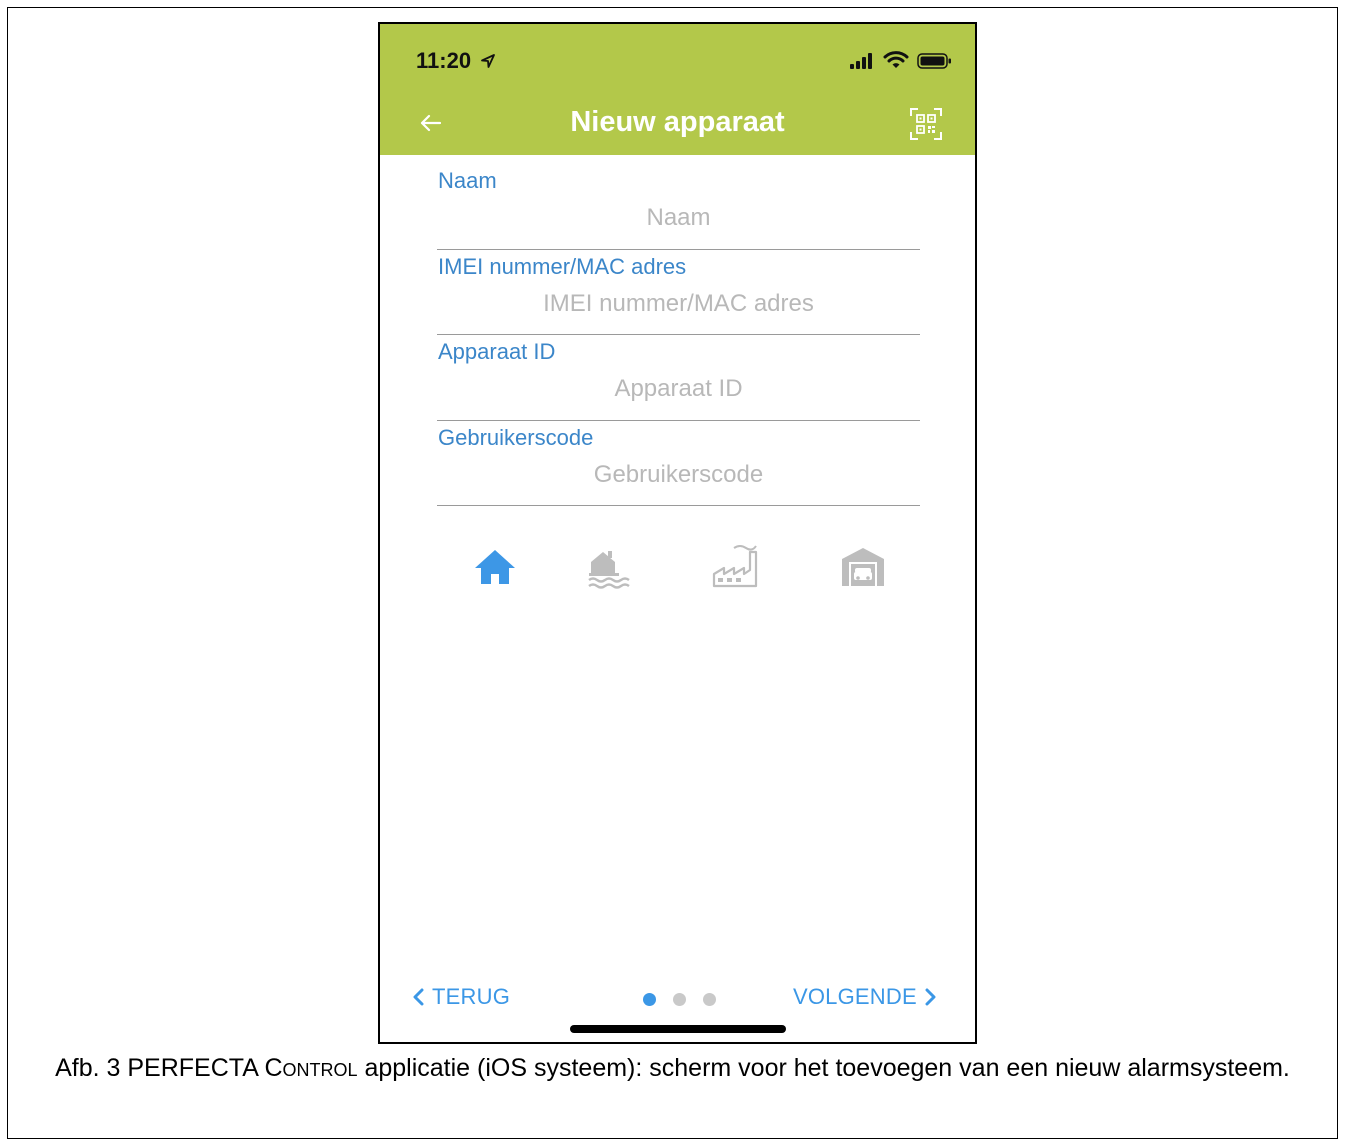 The width and height of the screenshot is (1346, 1146). I want to click on signal-icon, so click(861, 61).